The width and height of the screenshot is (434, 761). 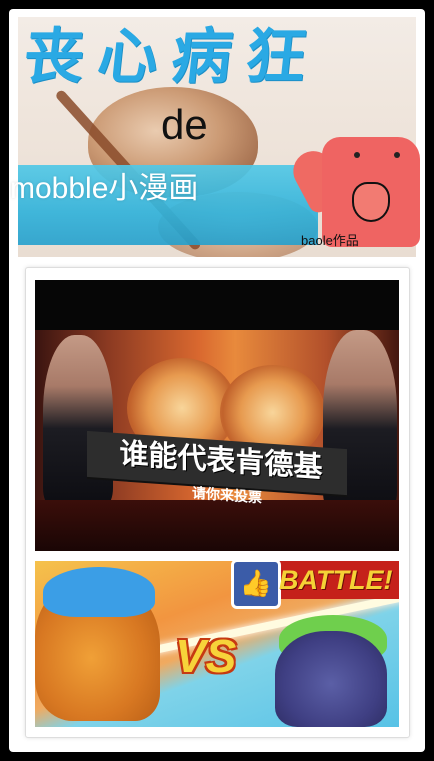 What do you see at coordinates (371, 202) in the screenshot?
I see `mascot-mouth` at bounding box center [371, 202].